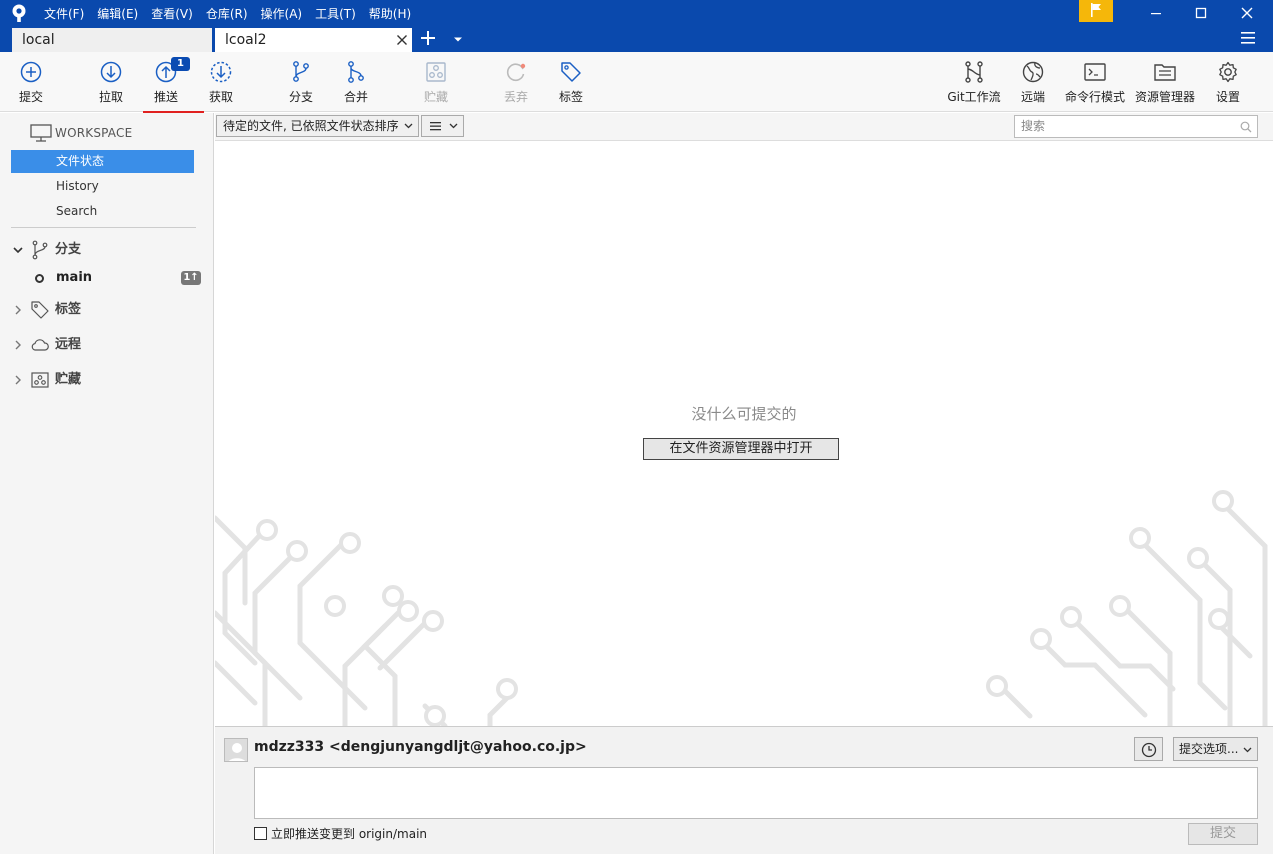 The width and height of the screenshot is (1273, 854). What do you see at coordinates (355, 97) in the screenshot?
I see `merge-label: 合并` at bounding box center [355, 97].